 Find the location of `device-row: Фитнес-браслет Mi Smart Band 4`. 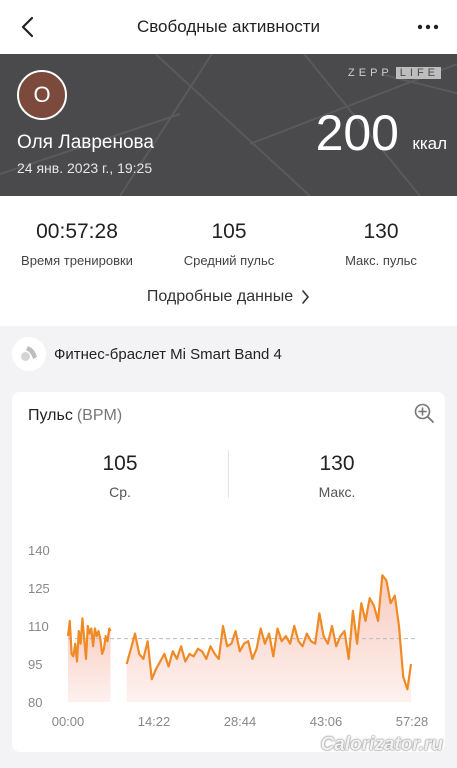

device-row: Фитнес-браслет Mi Smart Band 4 is located at coordinates (228, 354).